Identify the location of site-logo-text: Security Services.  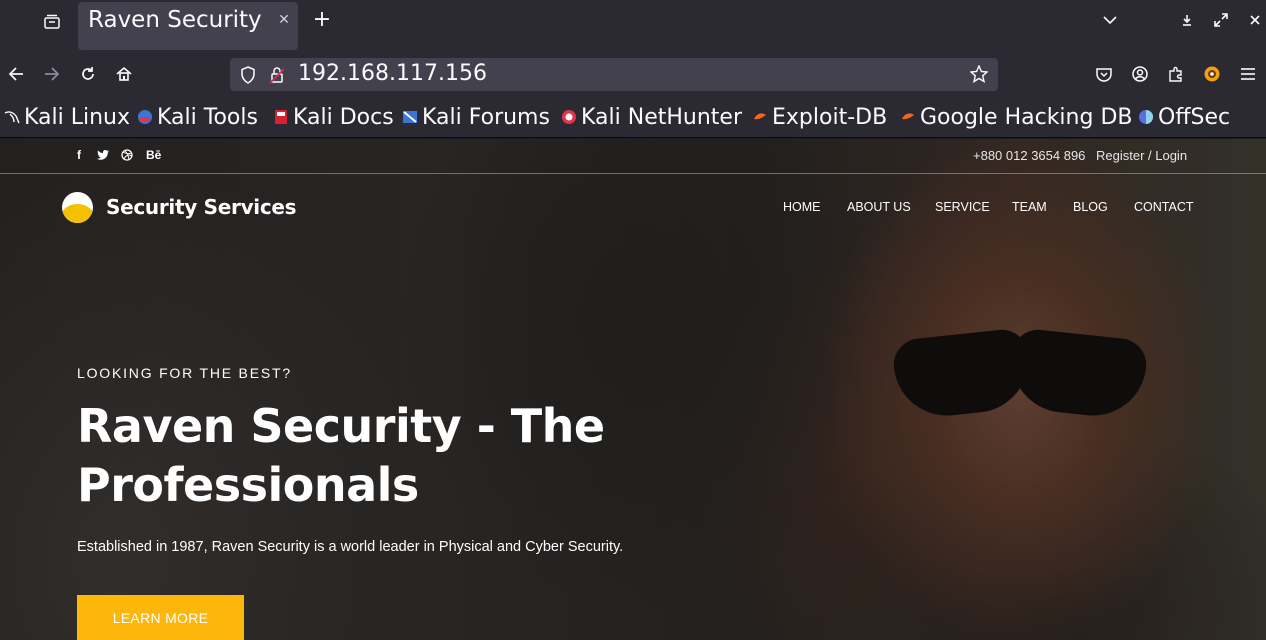
(201, 207).